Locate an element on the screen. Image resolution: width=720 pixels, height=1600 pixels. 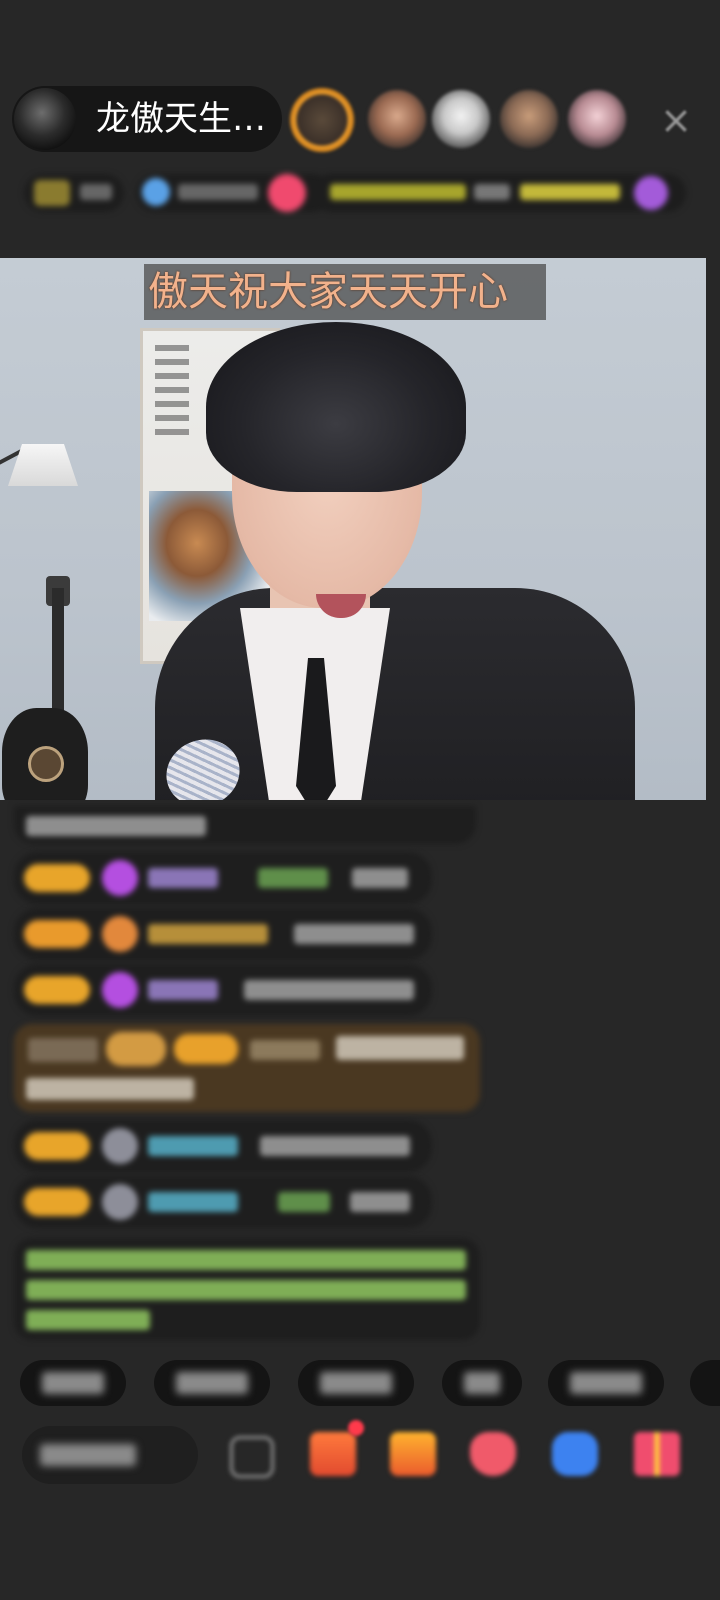
gift-box-icon is located at coordinates (413, 1454).